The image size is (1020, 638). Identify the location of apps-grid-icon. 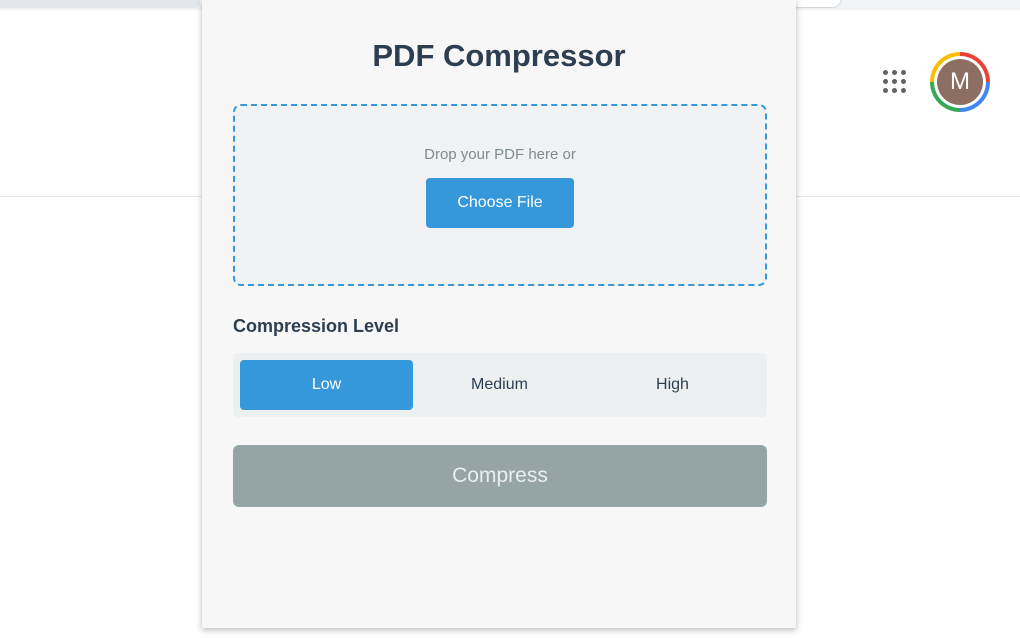
(896, 83).